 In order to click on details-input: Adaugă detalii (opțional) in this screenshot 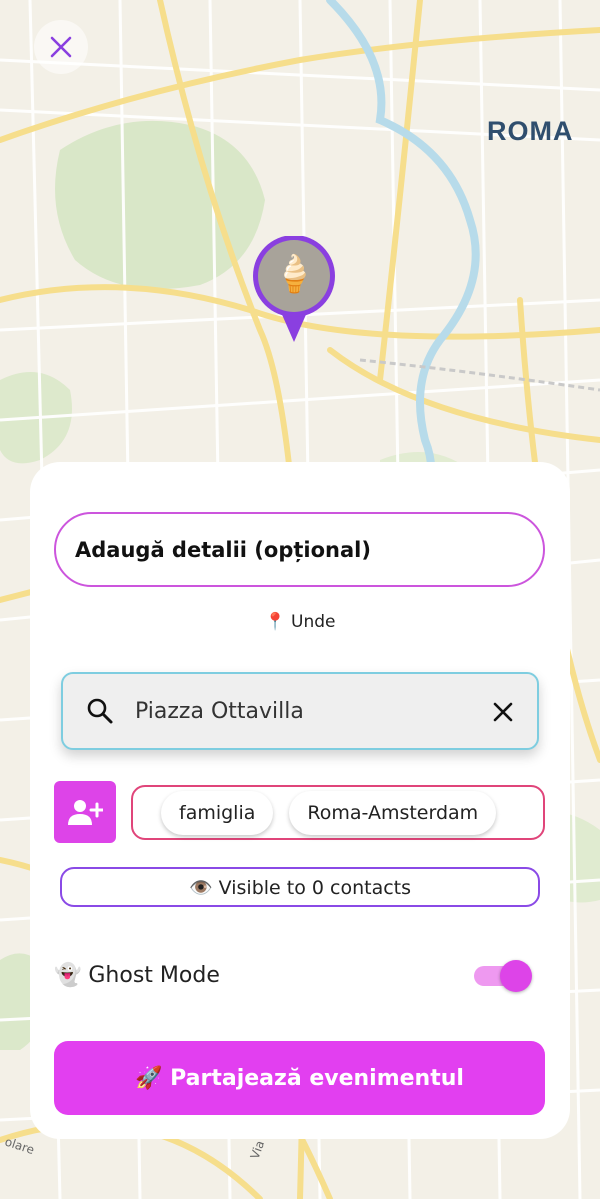, I will do `click(299, 549)`.